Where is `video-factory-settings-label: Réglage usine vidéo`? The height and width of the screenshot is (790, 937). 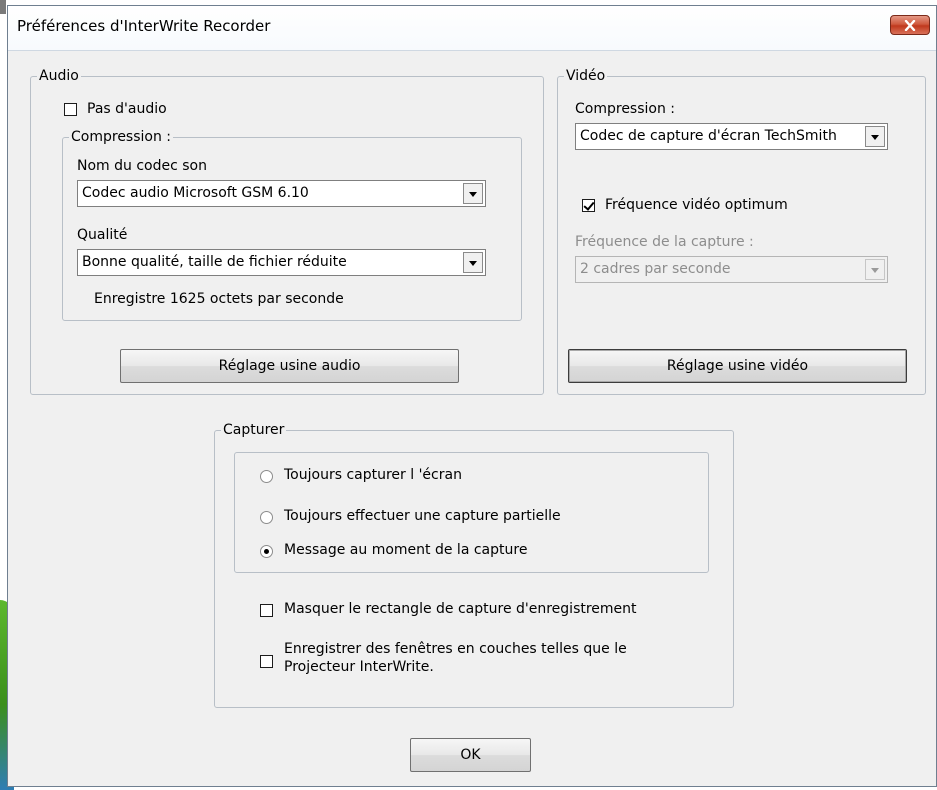 video-factory-settings-label: Réglage usine vidéo is located at coordinates (737, 366).